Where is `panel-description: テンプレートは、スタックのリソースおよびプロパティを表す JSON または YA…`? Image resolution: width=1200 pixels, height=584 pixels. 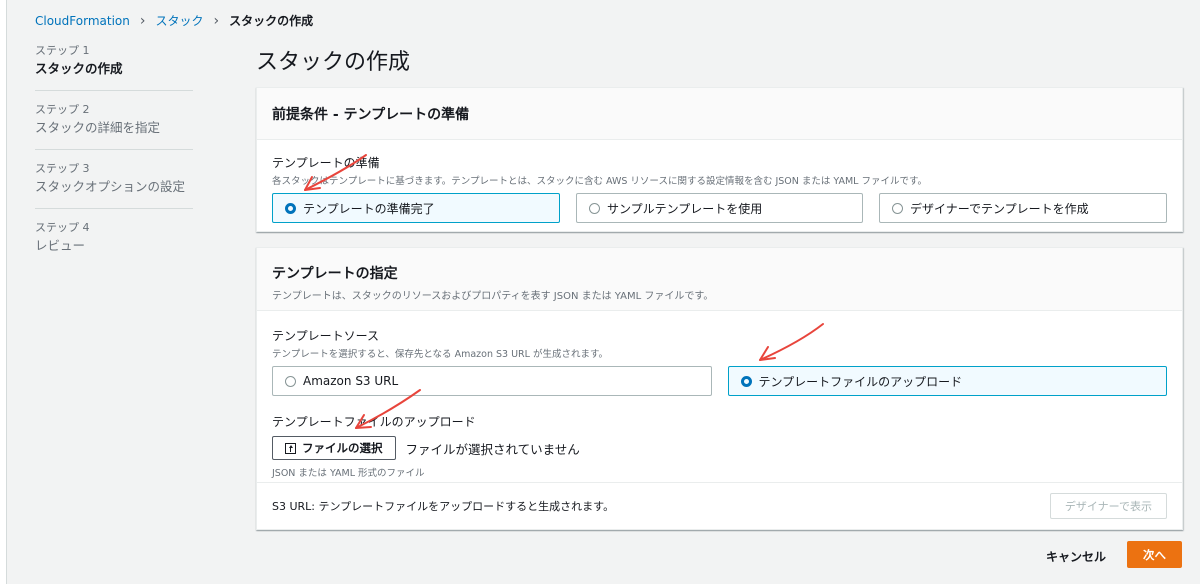 panel-description: テンプレートは、スタックのリソースおよびプロパティを表す JSON または YA… is located at coordinates (493, 296).